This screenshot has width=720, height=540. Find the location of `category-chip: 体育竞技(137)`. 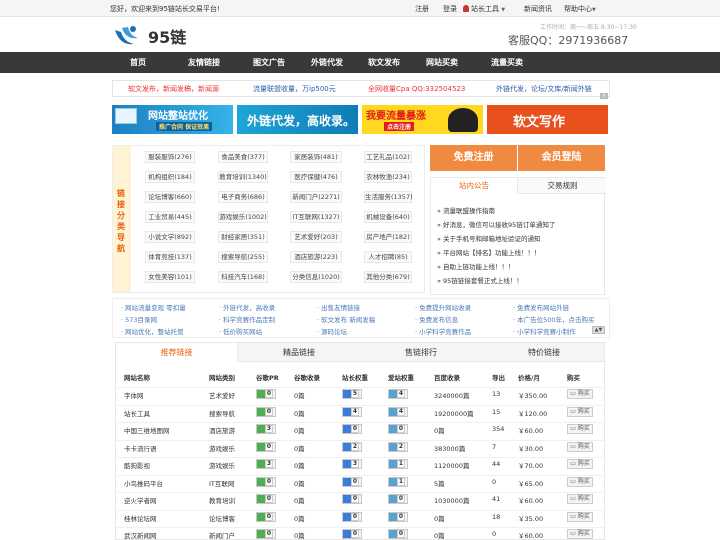

category-chip: 体育竞技(137) is located at coordinates (170, 257).